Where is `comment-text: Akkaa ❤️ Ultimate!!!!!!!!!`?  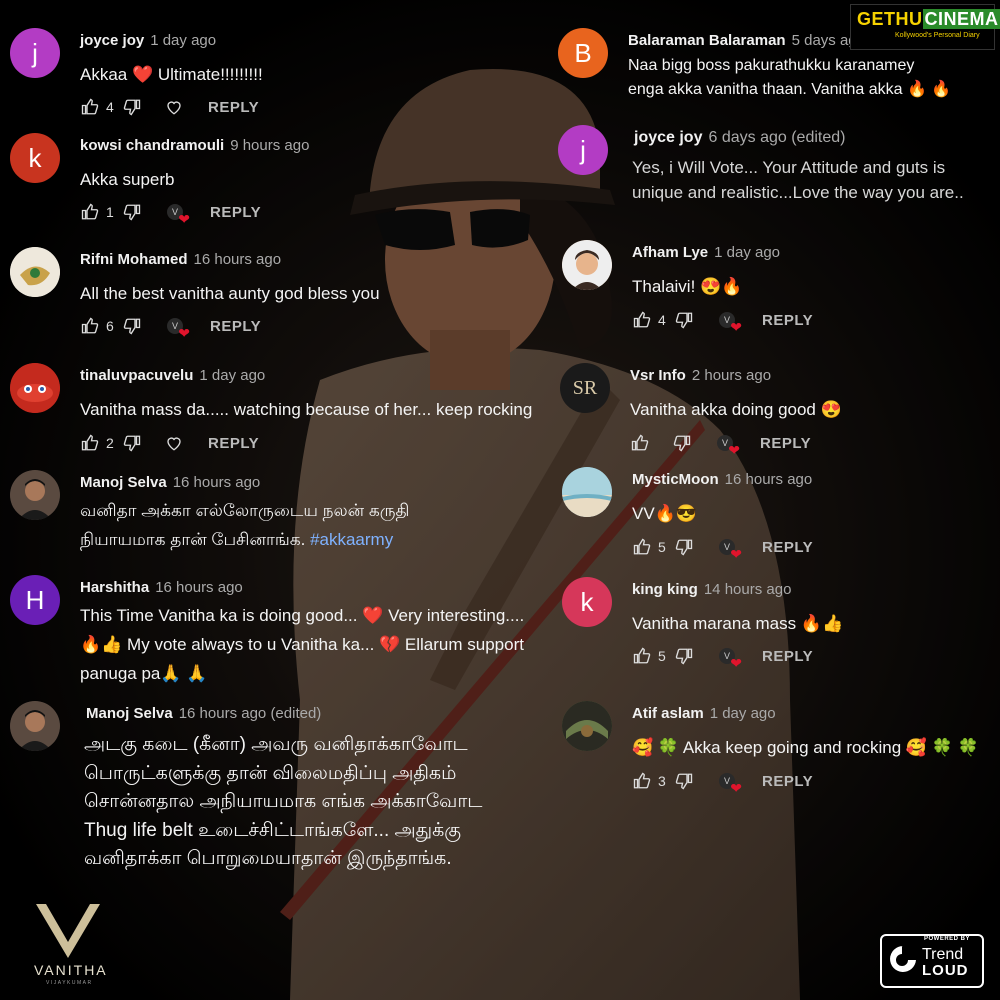
comment-text: Akkaa ❤️ Ultimate!!!!!!!!! is located at coordinates (171, 74).